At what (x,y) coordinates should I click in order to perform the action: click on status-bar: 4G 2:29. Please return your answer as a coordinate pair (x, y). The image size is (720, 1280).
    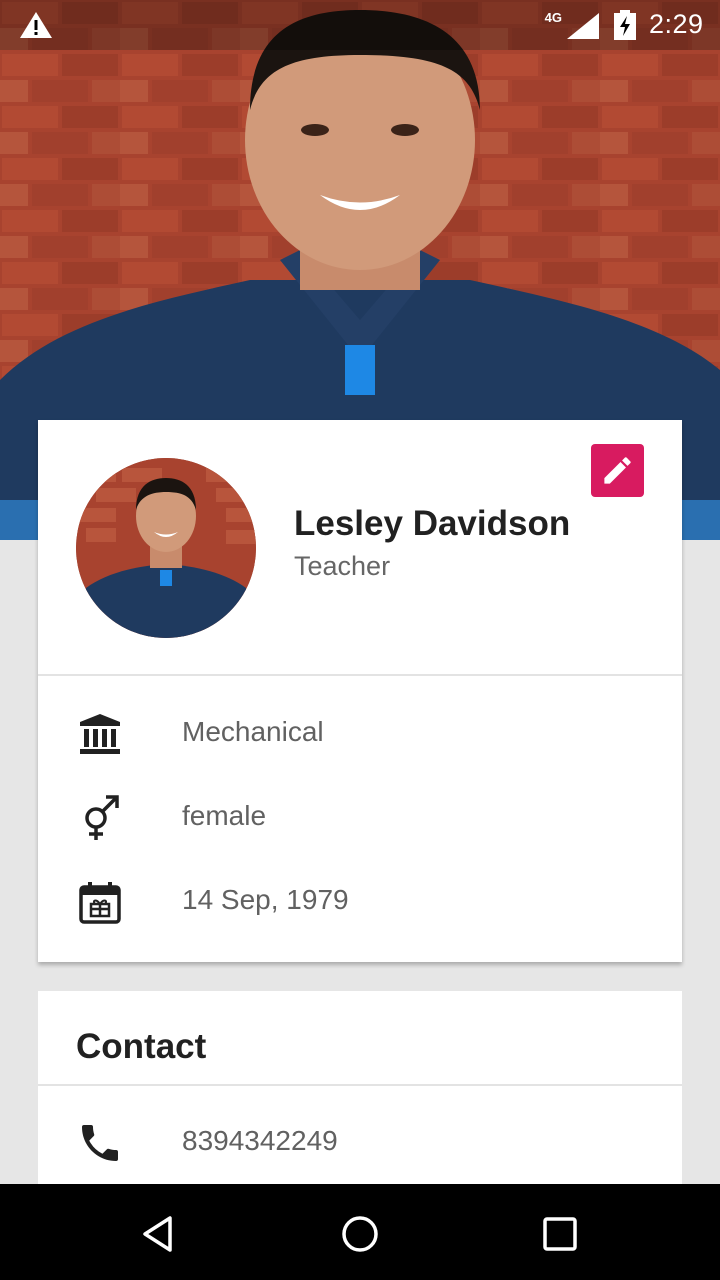
    Looking at the image, I should click on (360, 25).